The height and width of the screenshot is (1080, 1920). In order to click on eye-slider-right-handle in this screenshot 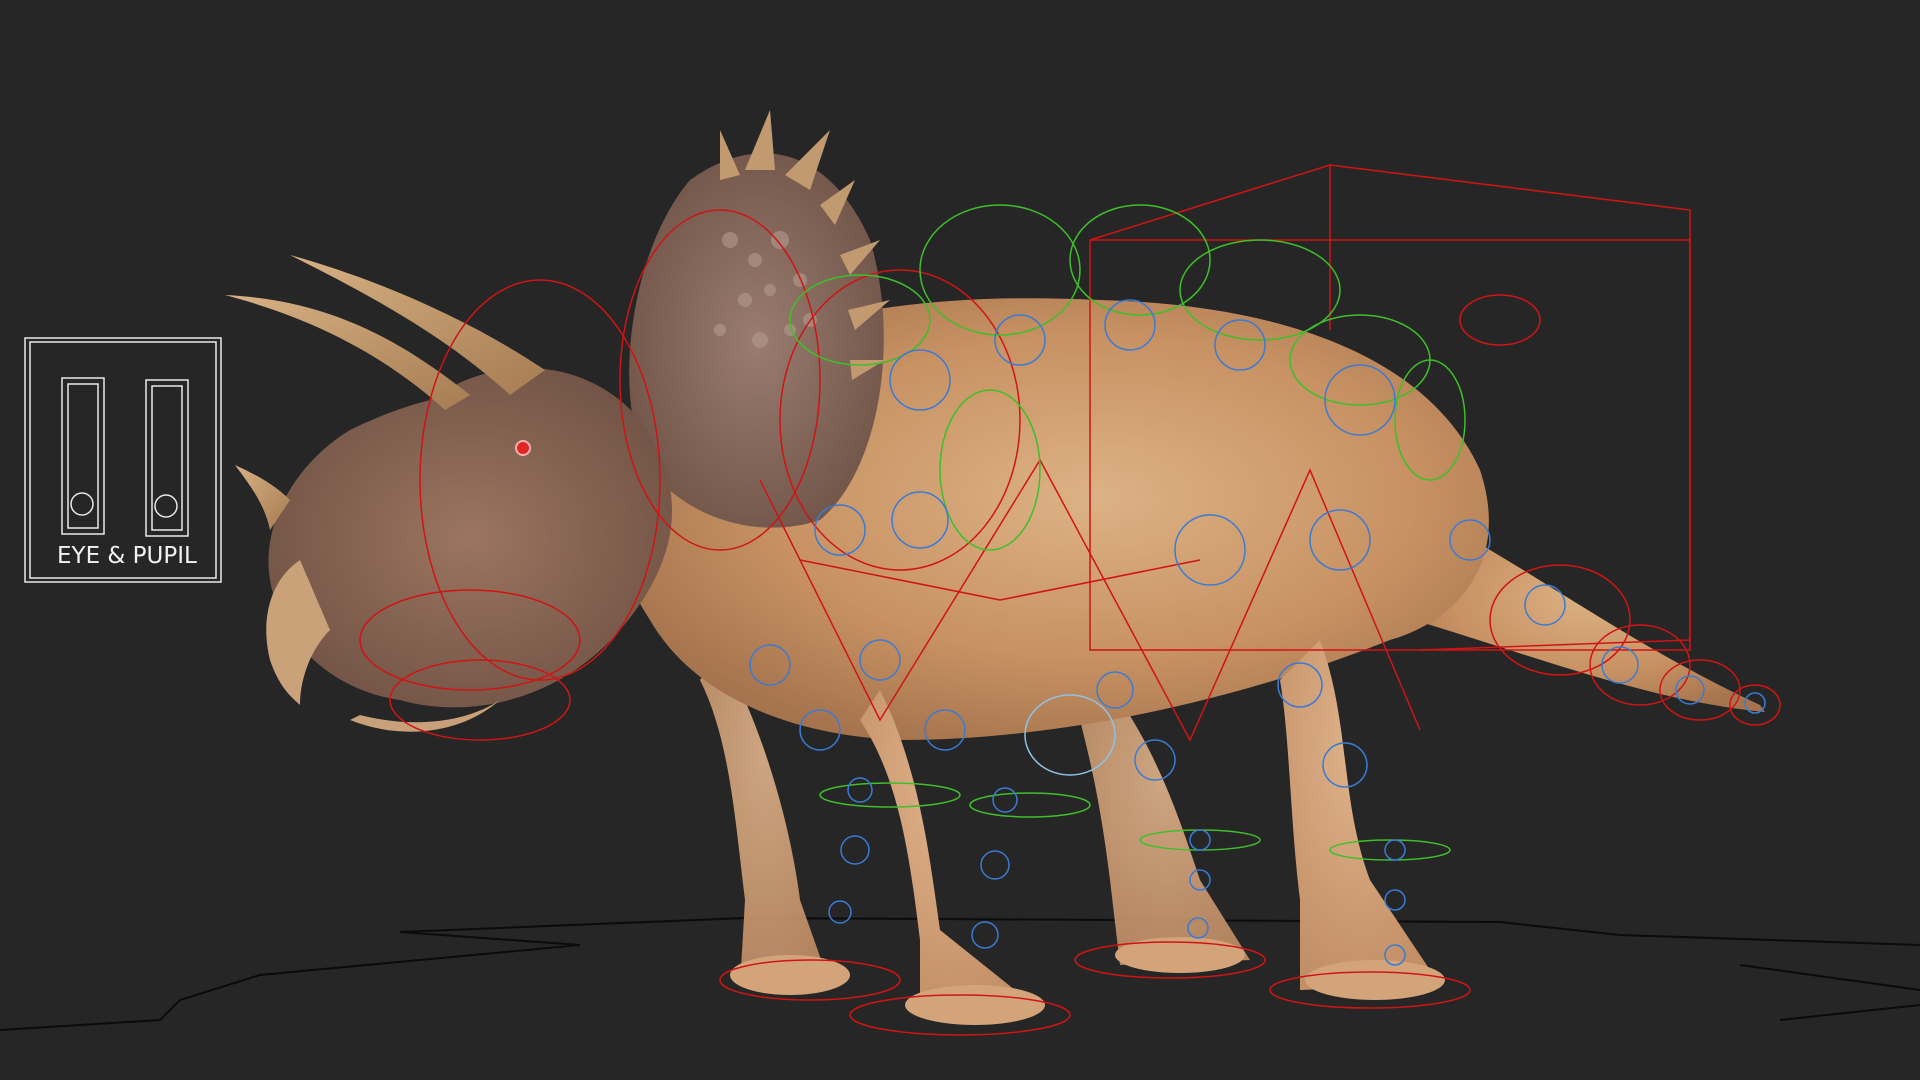, I will do `click(166, 506)`.